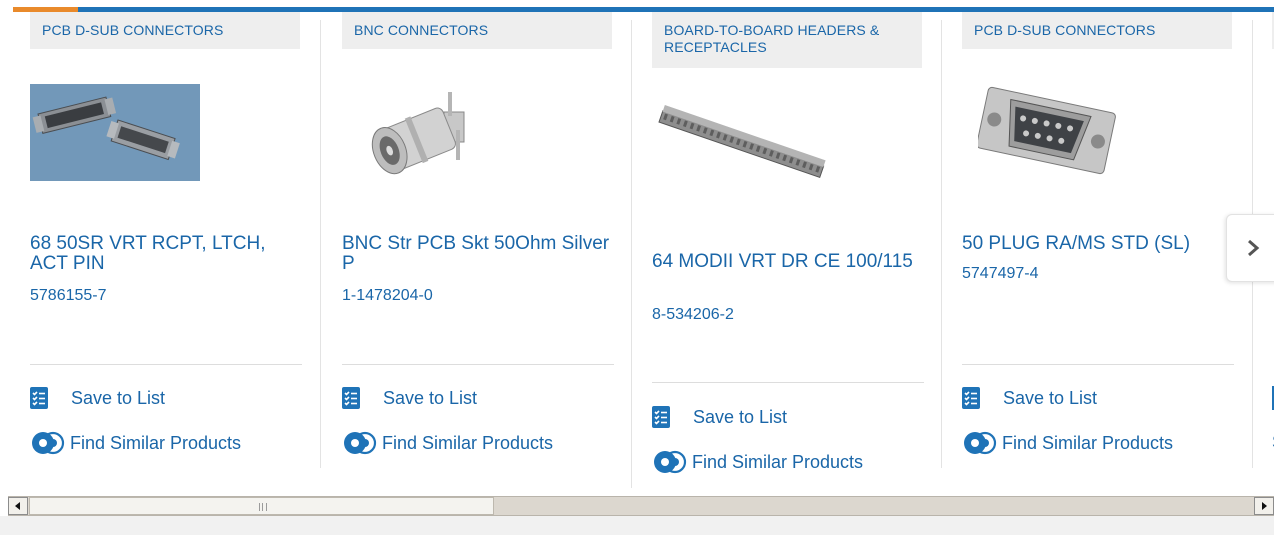 This screenshot has height=535, width=1274. I want to click on part-number-link: 5786155-7, so click(68, 296).